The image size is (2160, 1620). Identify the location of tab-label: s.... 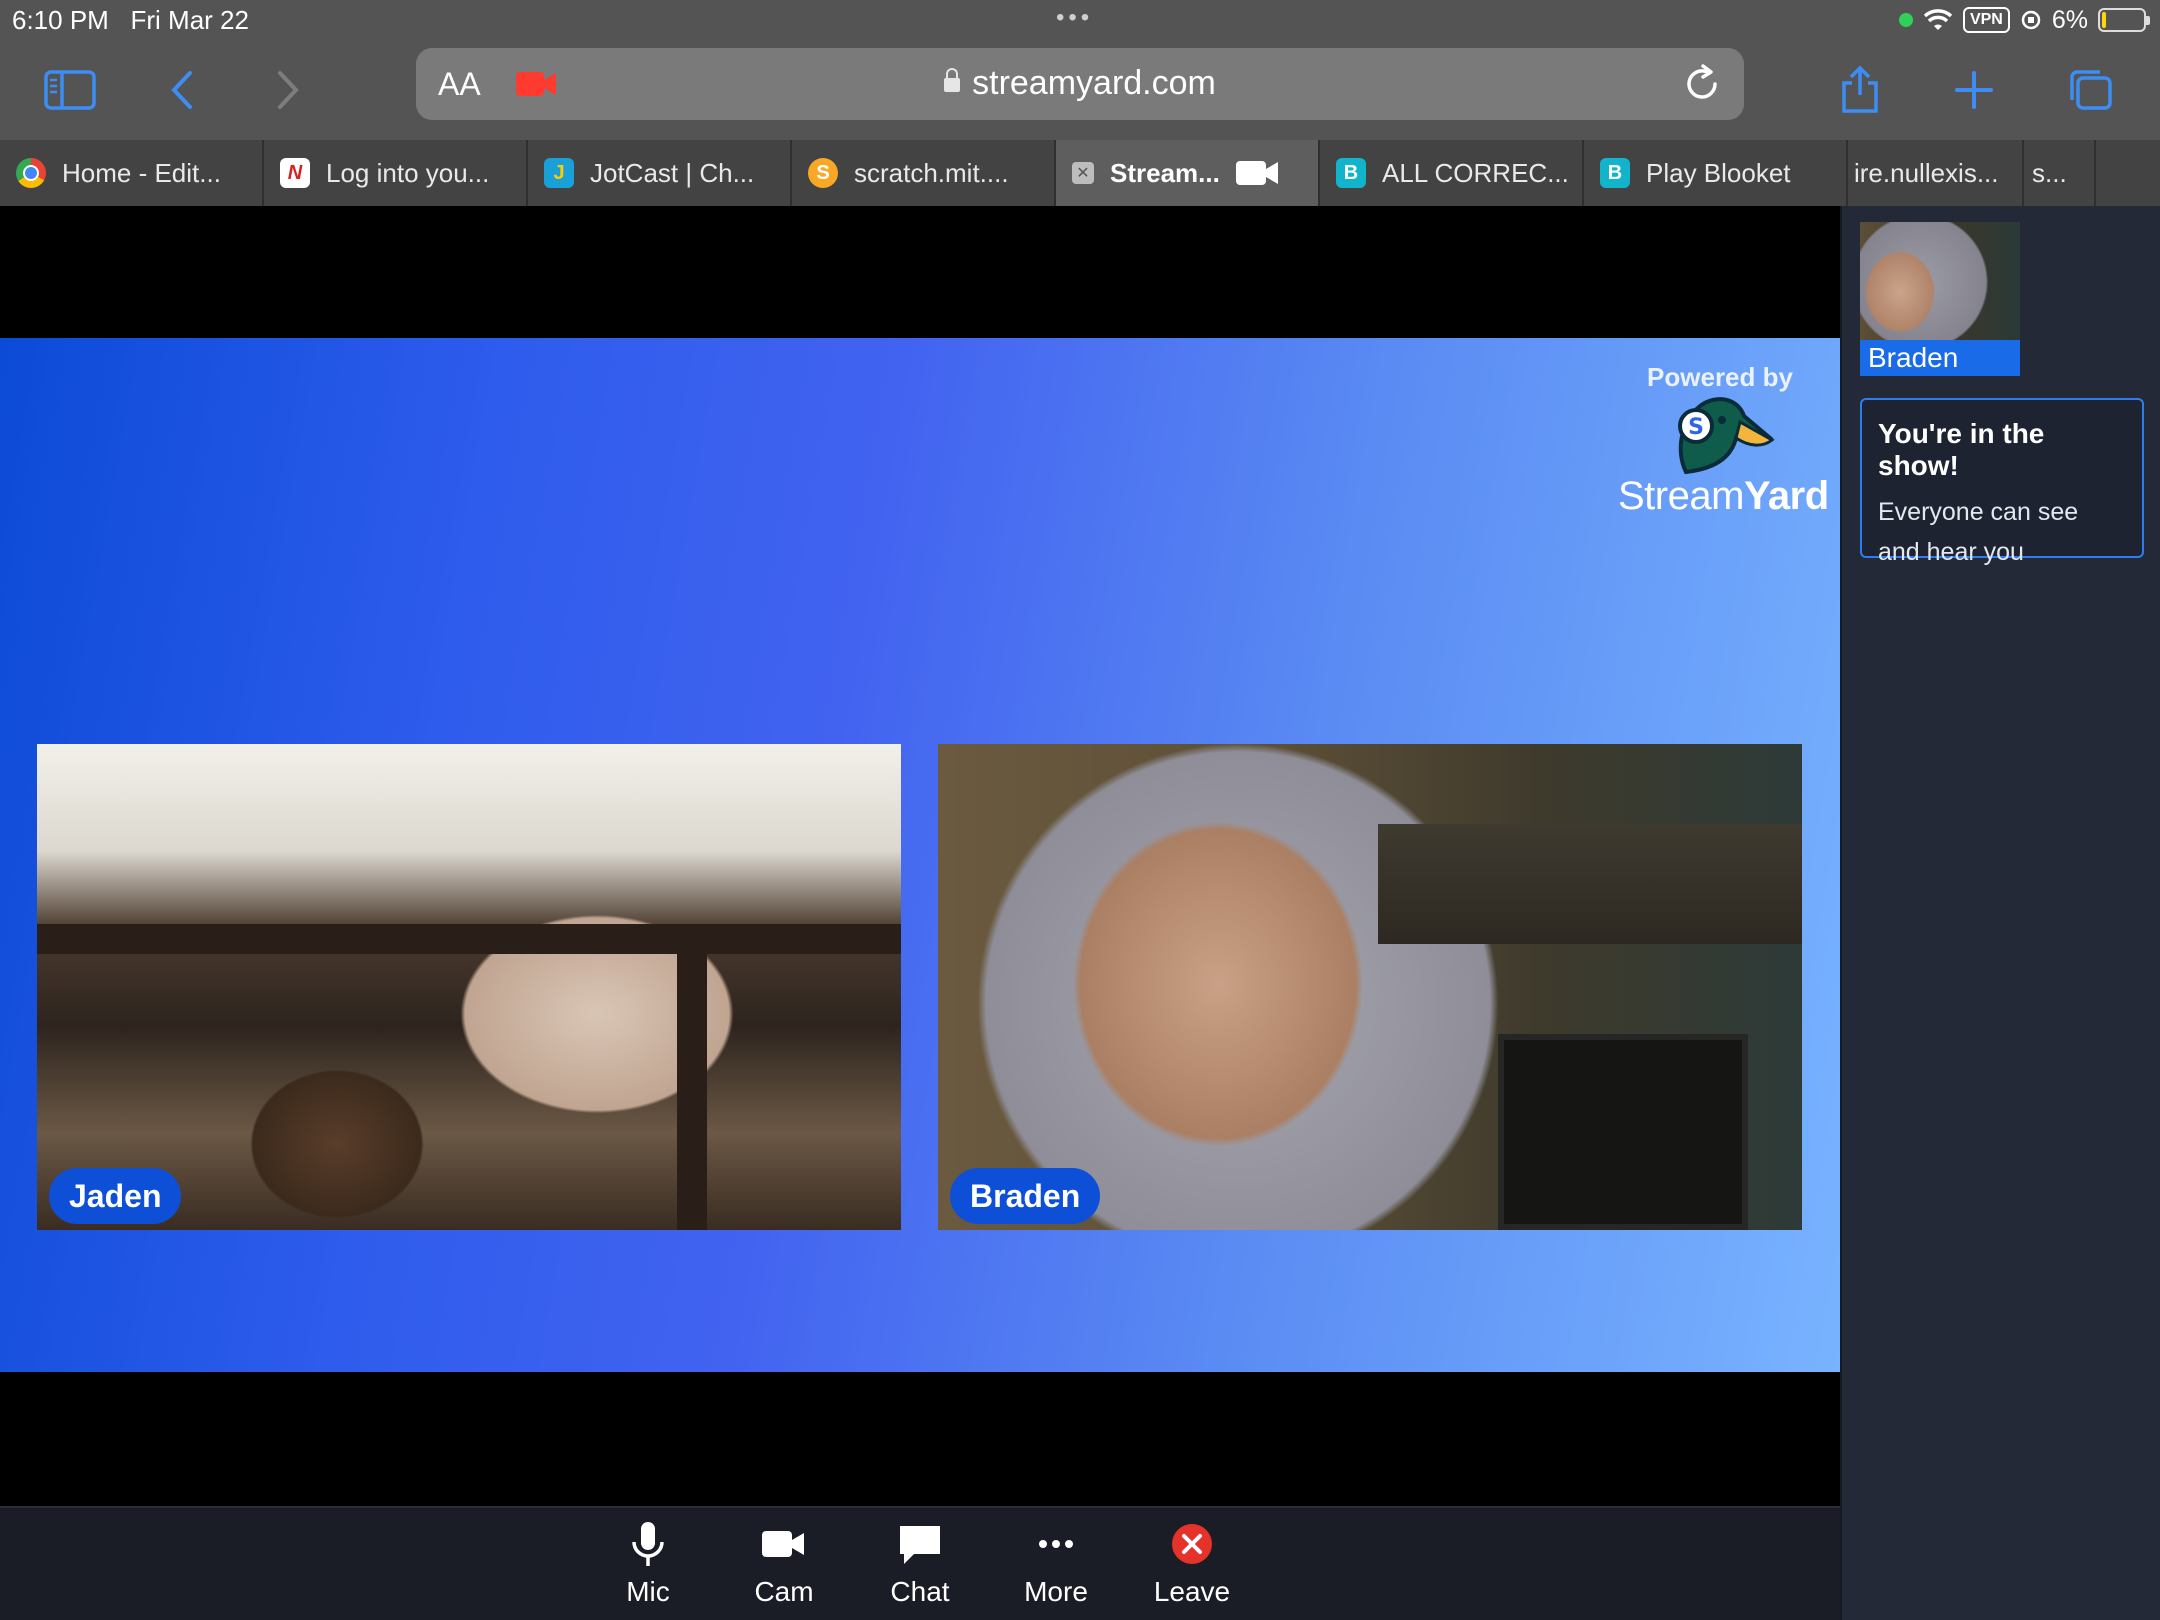
(2049, 172).